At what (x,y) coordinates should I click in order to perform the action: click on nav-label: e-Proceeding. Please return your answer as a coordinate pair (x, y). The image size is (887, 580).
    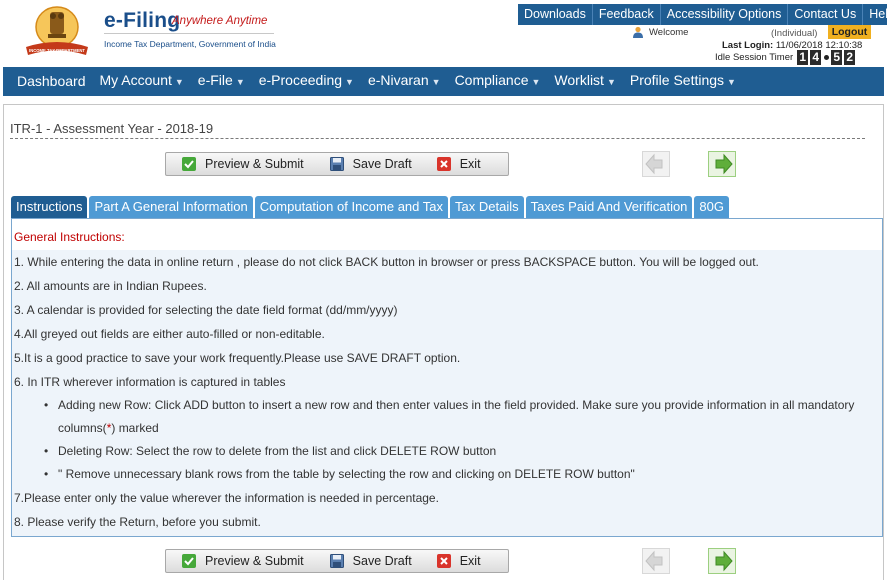
    Looking at the image, I should click on (300, 80).